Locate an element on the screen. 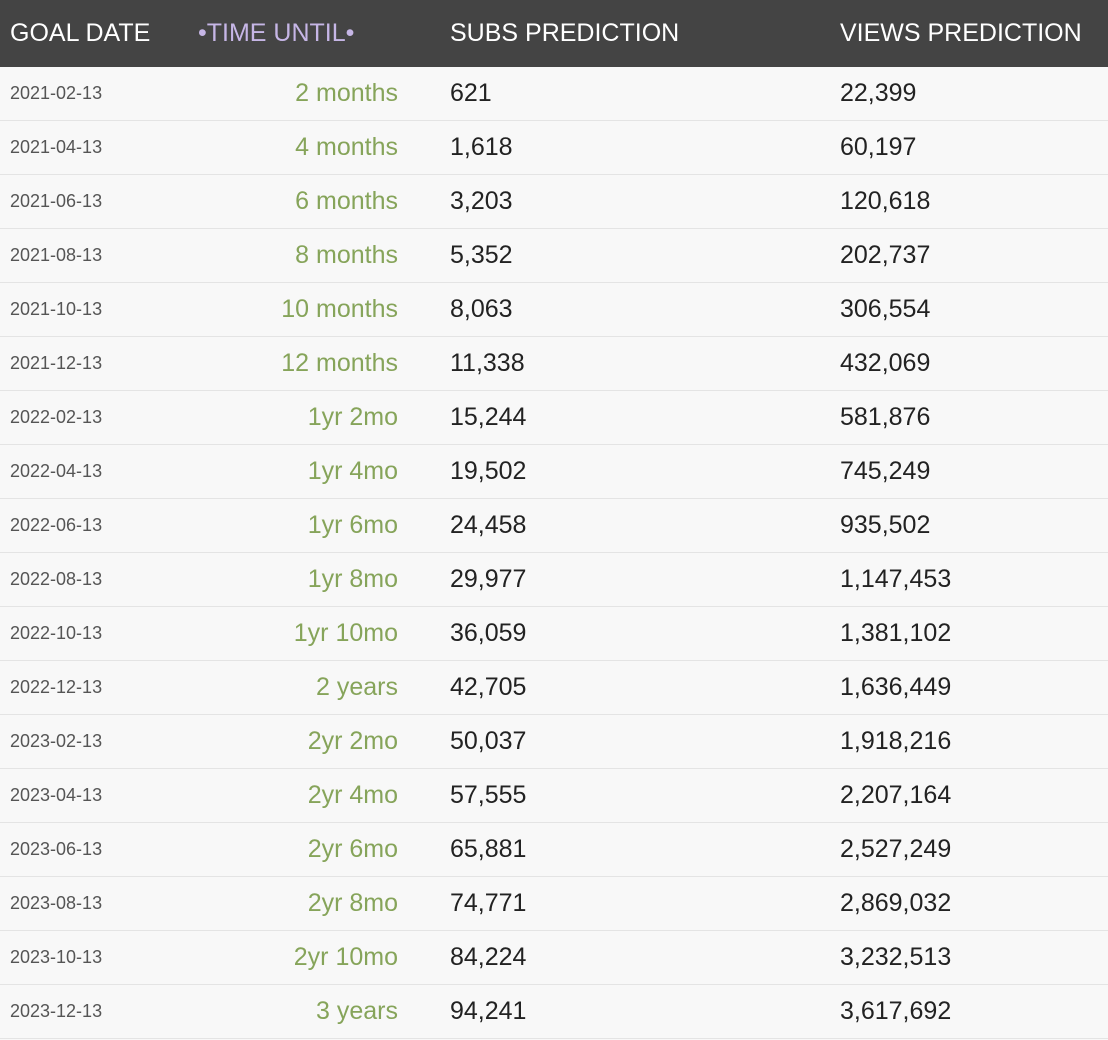  views-prediction-cell: 60,197 is located at coordinates (878, 147).